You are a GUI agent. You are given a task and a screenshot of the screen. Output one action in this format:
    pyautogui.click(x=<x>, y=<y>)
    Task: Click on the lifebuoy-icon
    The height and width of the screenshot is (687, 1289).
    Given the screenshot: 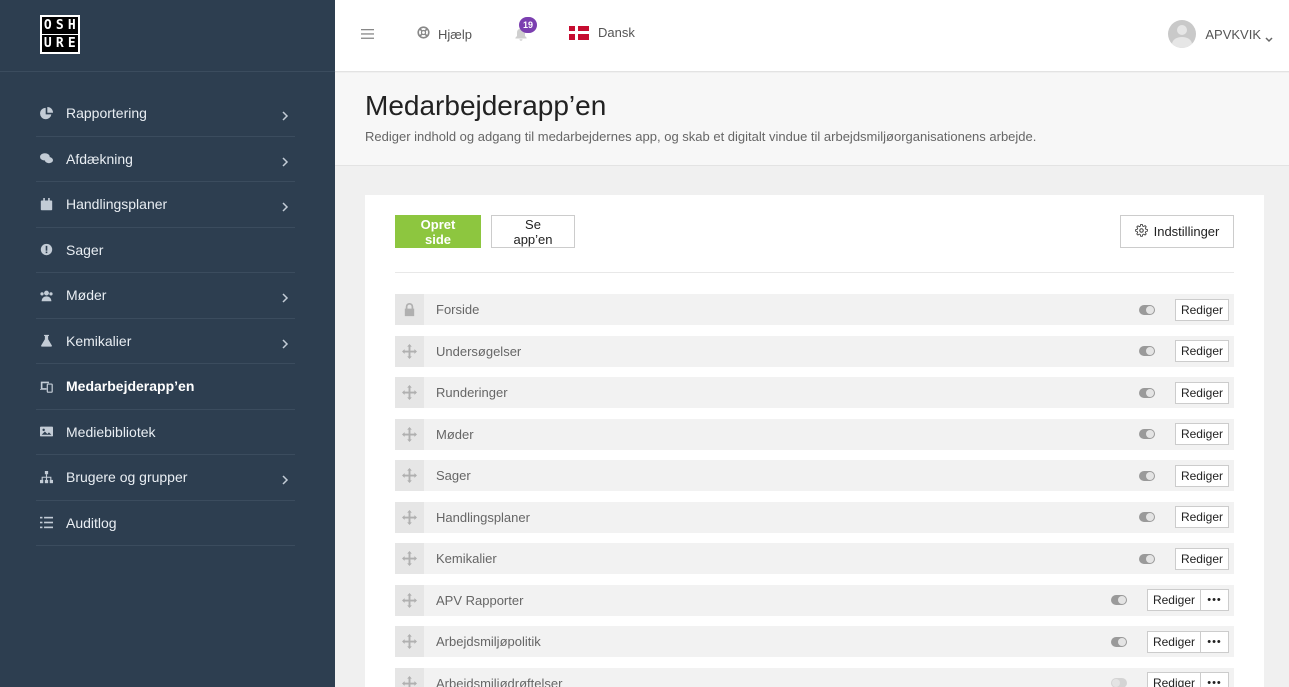 What is the action you would take?
    pyautogui.click(x=427, y=34)
    